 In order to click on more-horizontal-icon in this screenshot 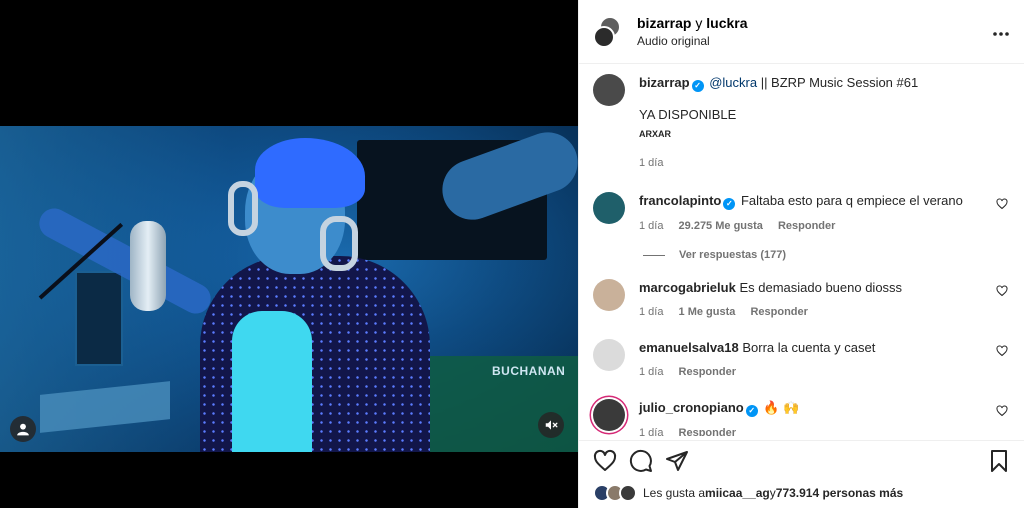, I will do `click(1001, 34)`.